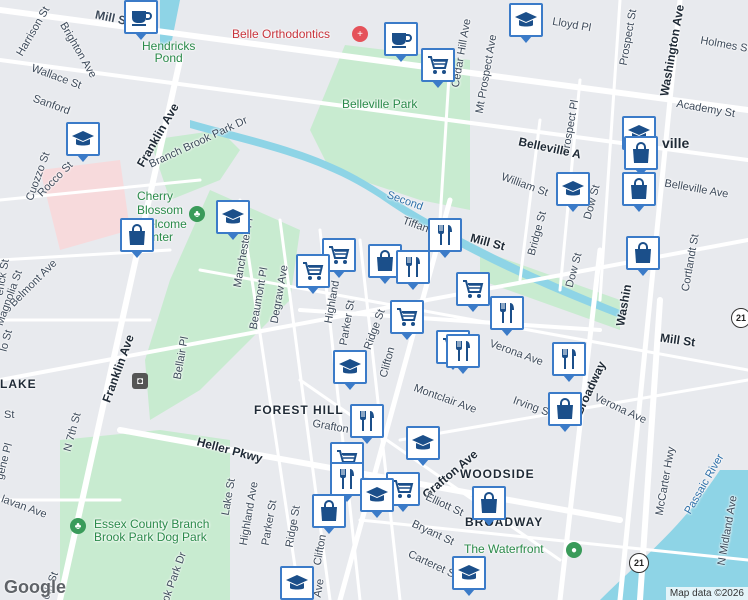 This screenshot has width=748, height=600. Describe the element at coordinates (18, 384) in the screenshot. I see `area-label-lake: LAKE` at that location.